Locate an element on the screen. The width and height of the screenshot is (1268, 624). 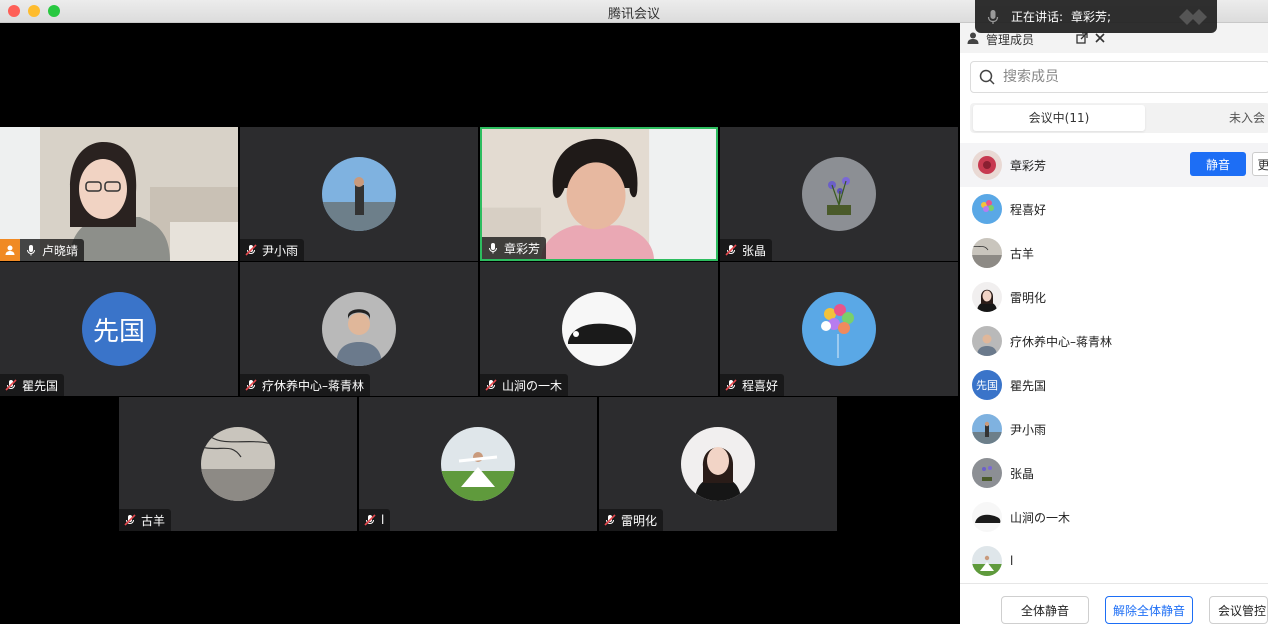
participant-name: 雷明化 is located at coordinates (639, 520).